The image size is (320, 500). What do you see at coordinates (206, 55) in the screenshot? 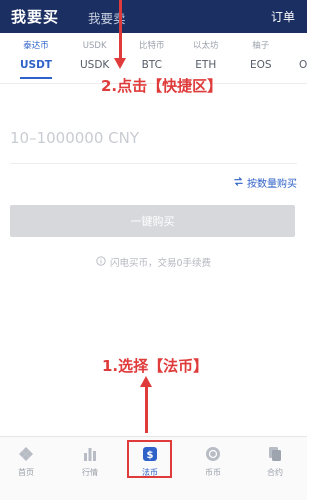
I see `coin-tab-eth: 以太坊 ETH` at bounding box center [206, 55].